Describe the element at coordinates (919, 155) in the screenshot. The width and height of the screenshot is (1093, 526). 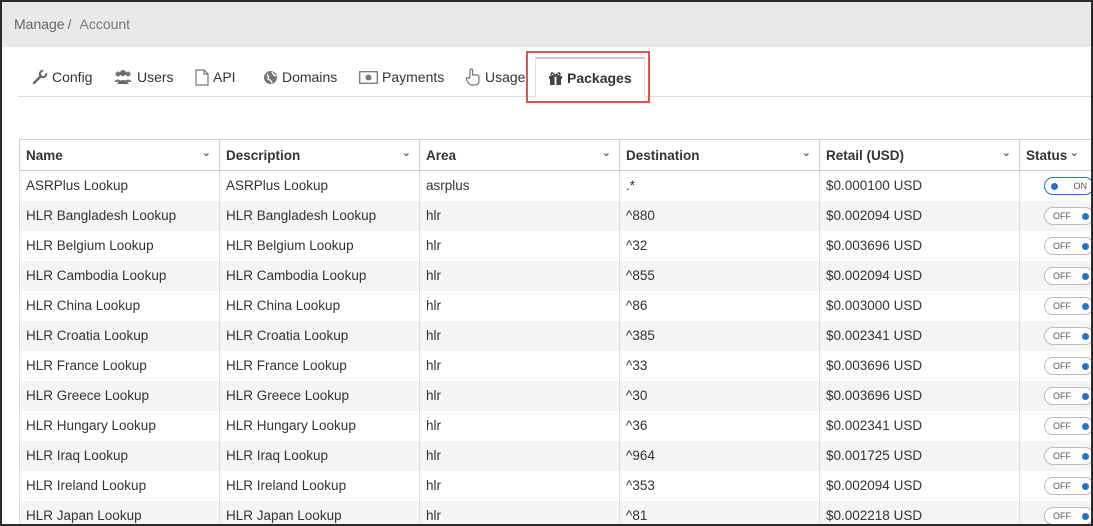
I see `column-header-retail: Retail (USD) ⌄` at that location.